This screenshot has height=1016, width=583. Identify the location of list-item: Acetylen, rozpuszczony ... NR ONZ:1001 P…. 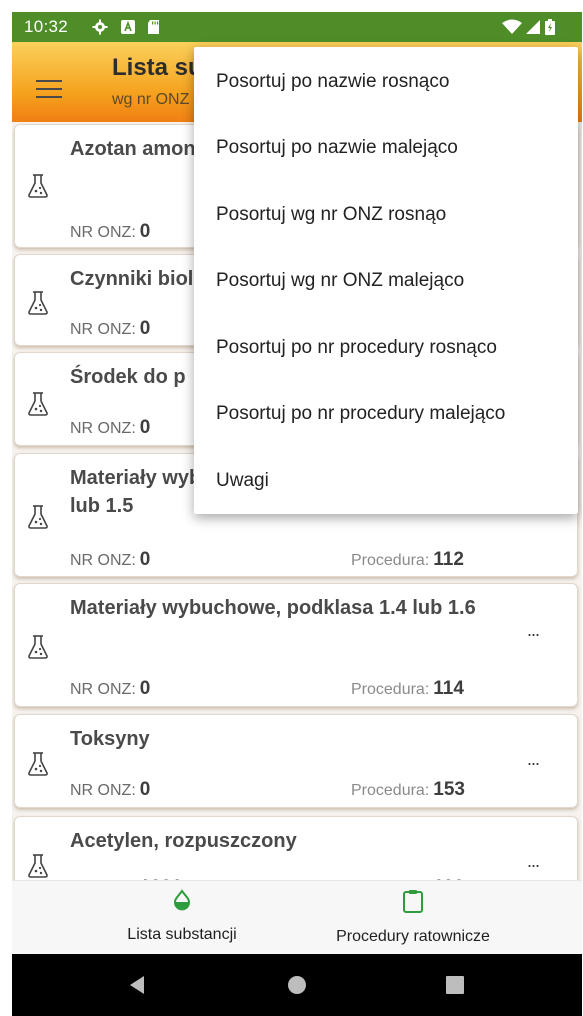
(296, 848).